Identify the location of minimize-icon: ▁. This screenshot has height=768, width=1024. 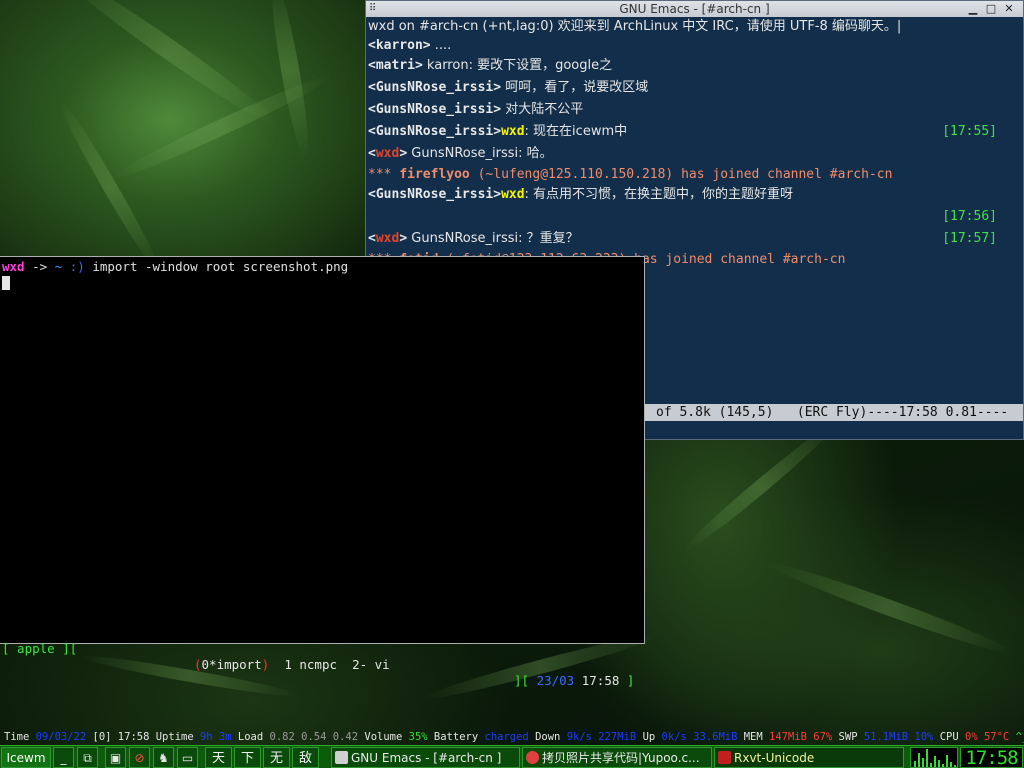
(973, 9).